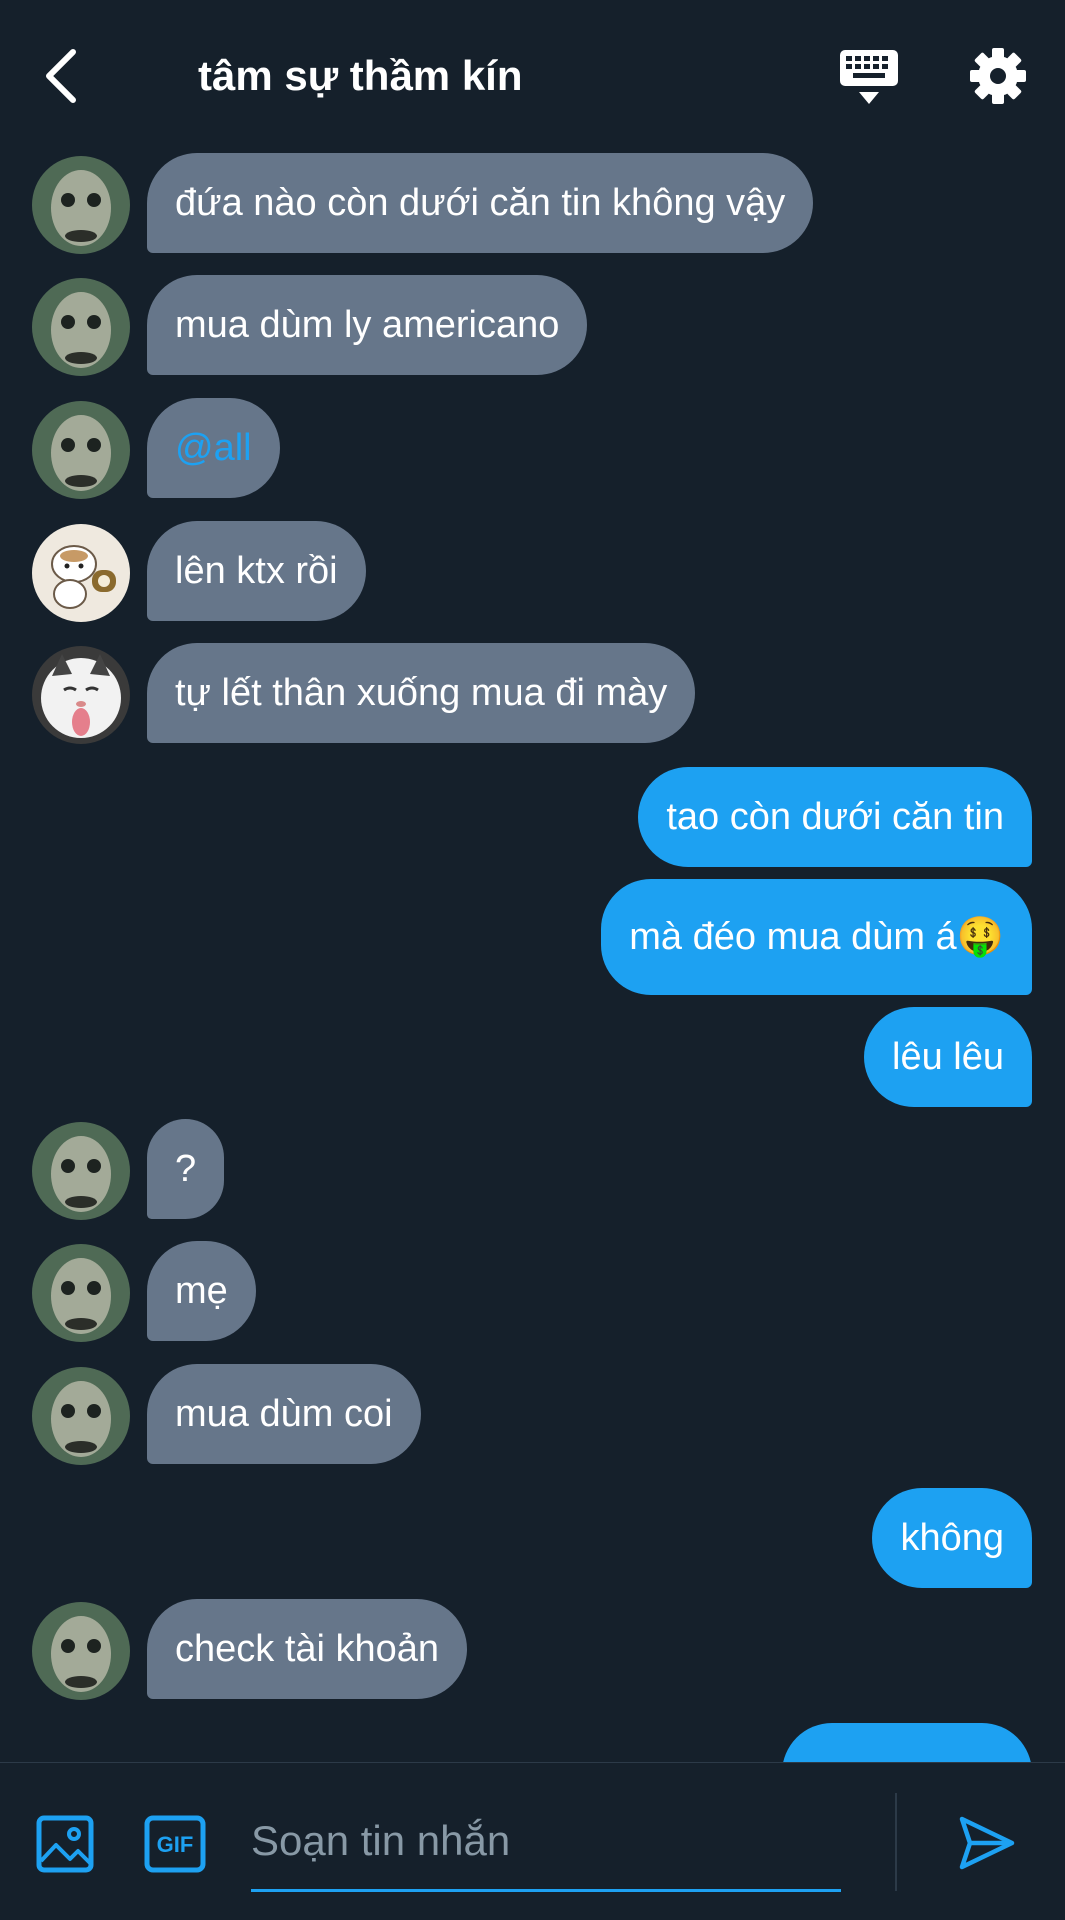 The height and width of the screenshot is (1920, 1065). Describe the element at coordinates (816, 937) in the screenshot. I see `outgoing-message: mà đéo mua dùm á🤑` at that location.